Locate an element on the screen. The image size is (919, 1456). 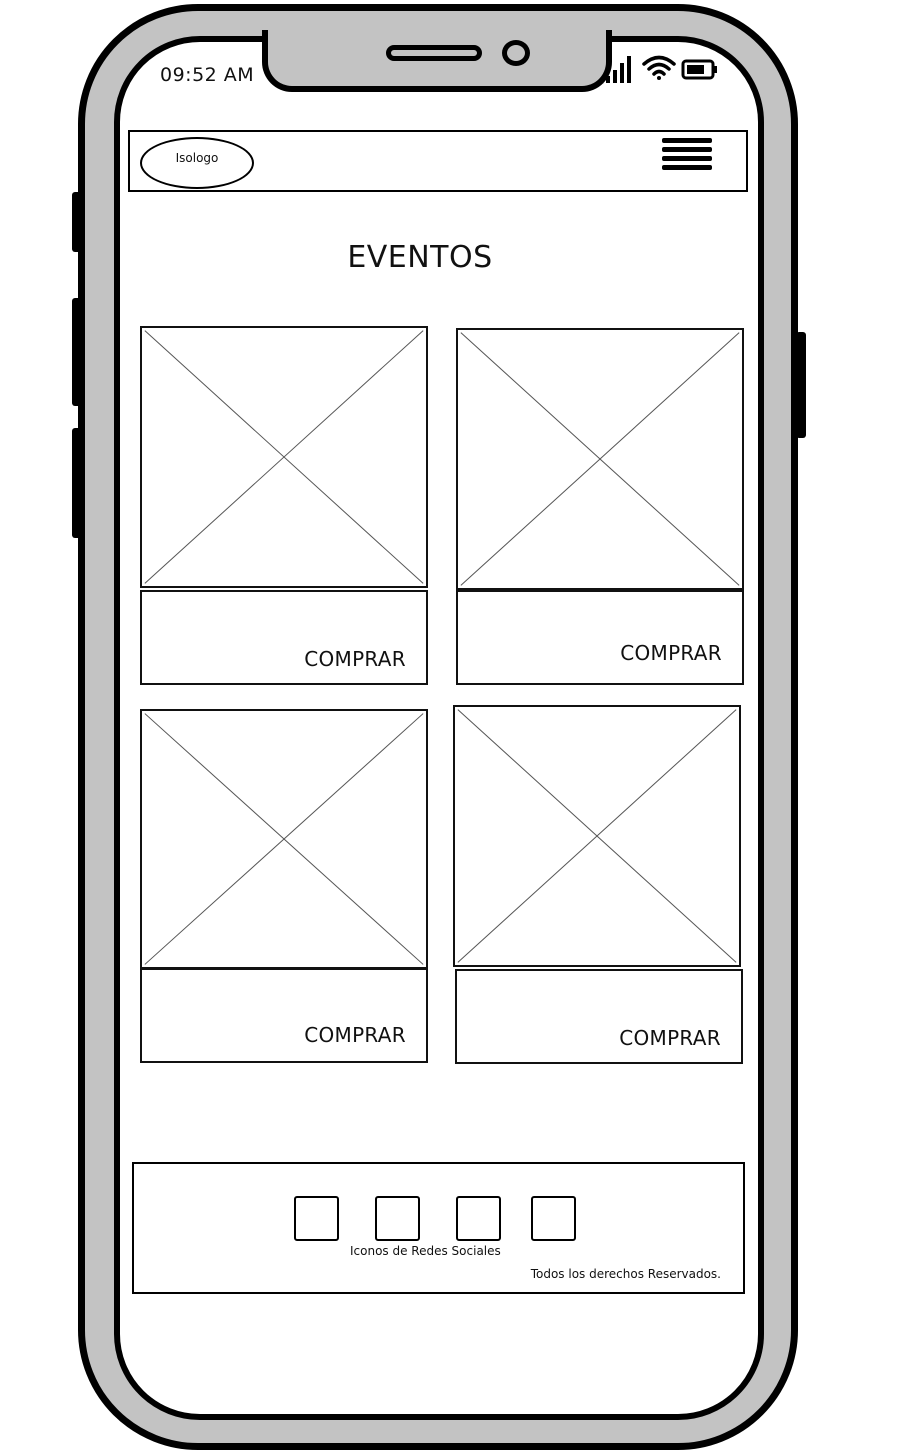
copyright-text: Todos los derechos Reservados. is located at coordinates (625, 1274).